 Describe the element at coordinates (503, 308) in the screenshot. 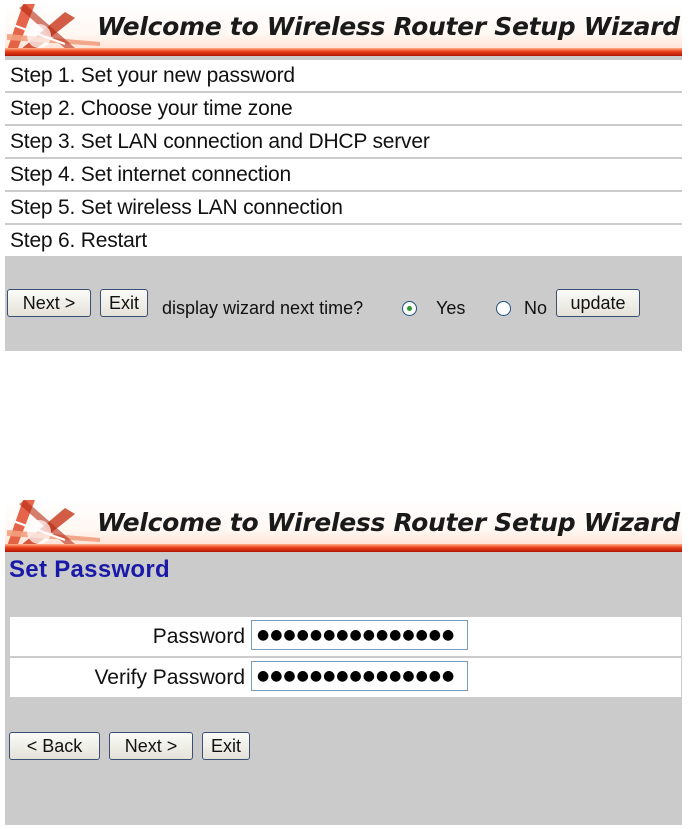

I see `no-radio` at that location.